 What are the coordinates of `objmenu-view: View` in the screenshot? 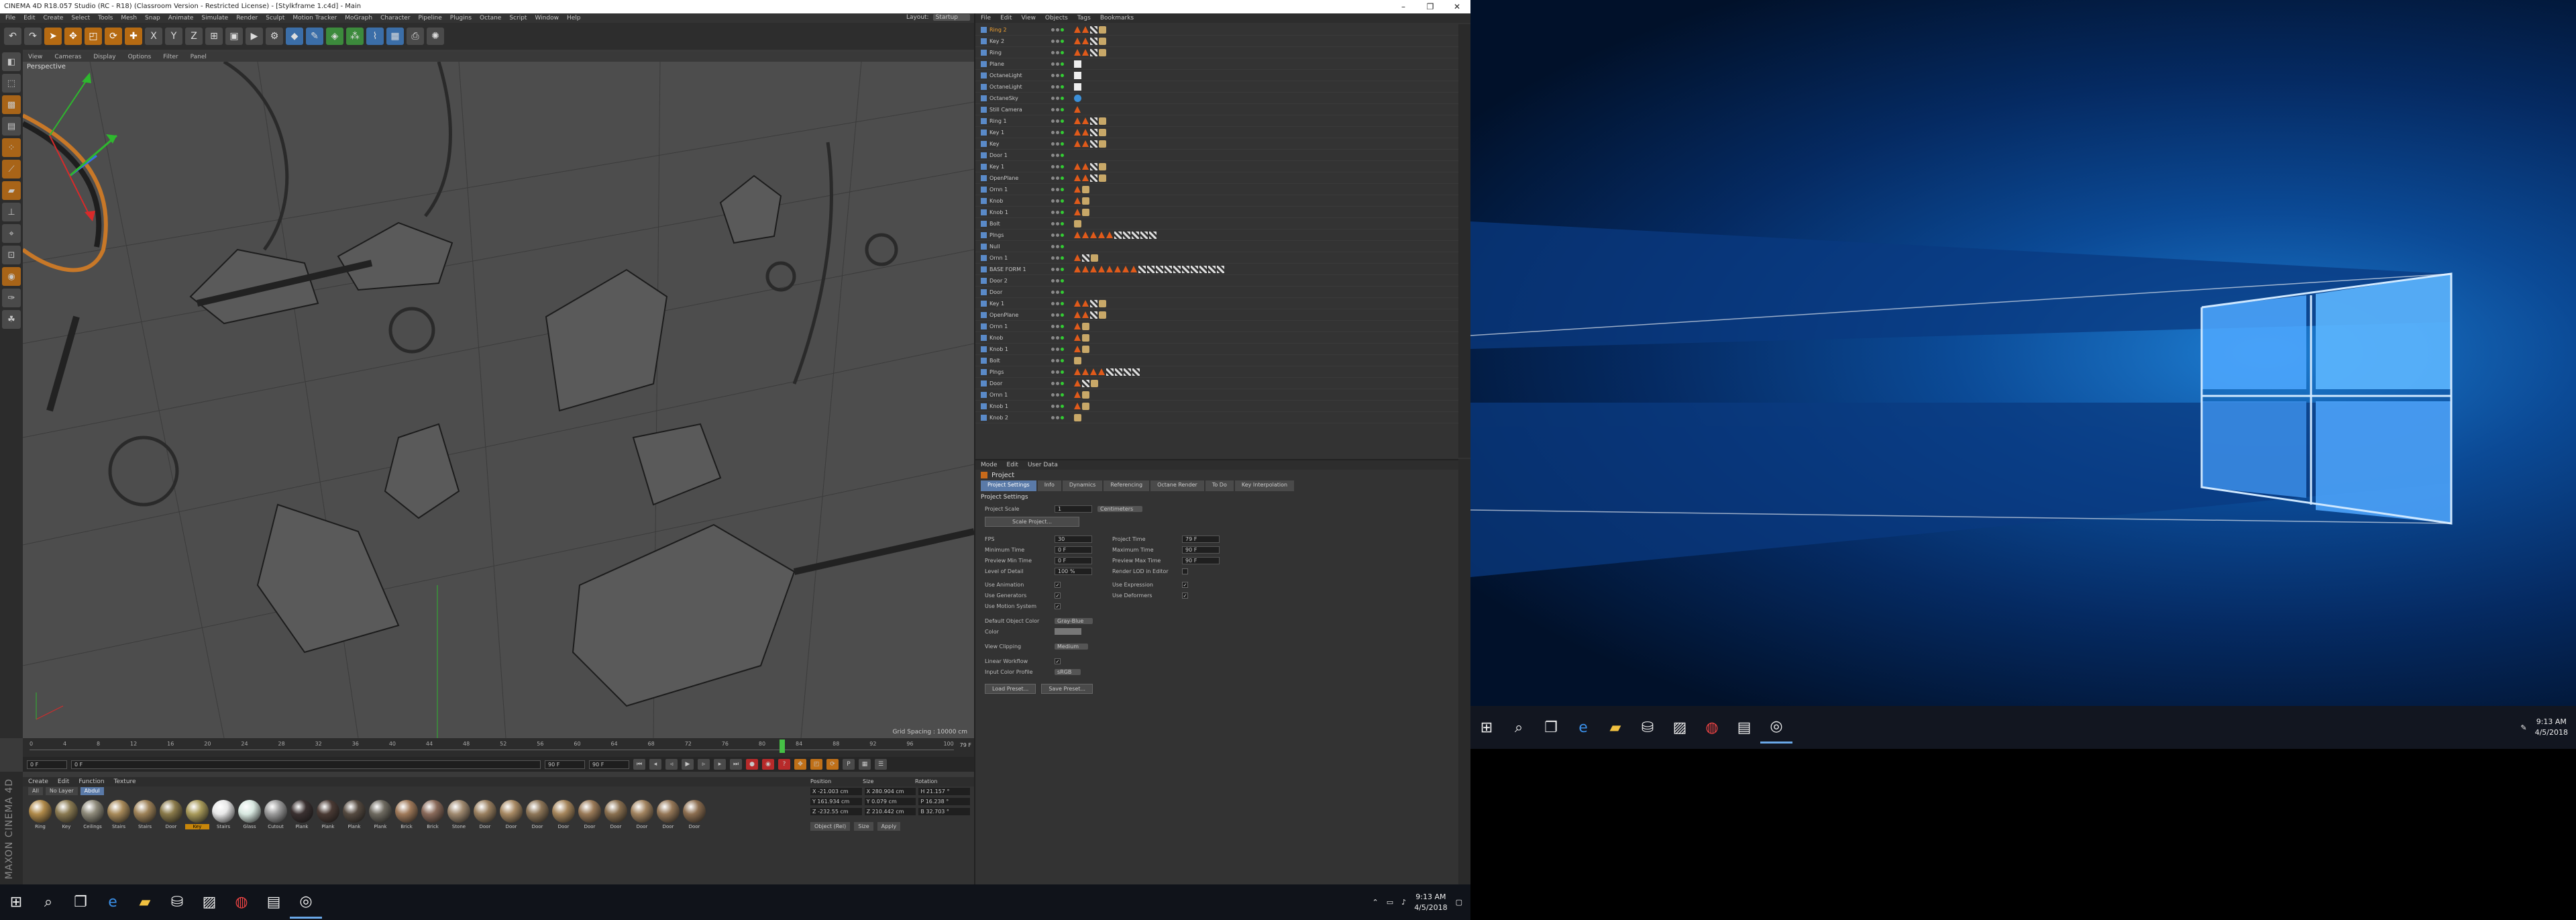 It's located at (1029, 18).